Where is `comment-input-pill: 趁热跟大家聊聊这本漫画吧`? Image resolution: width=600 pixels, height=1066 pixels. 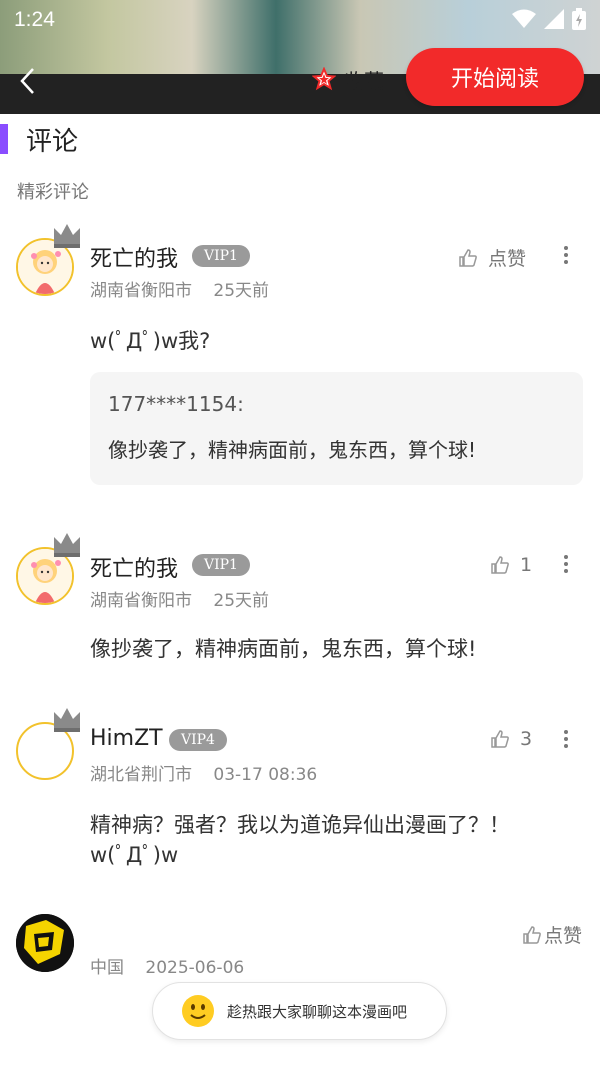
comment-input-pill: 趁热跟大家聊聊这本漫画吧 is located at coordinates (299, 1011).